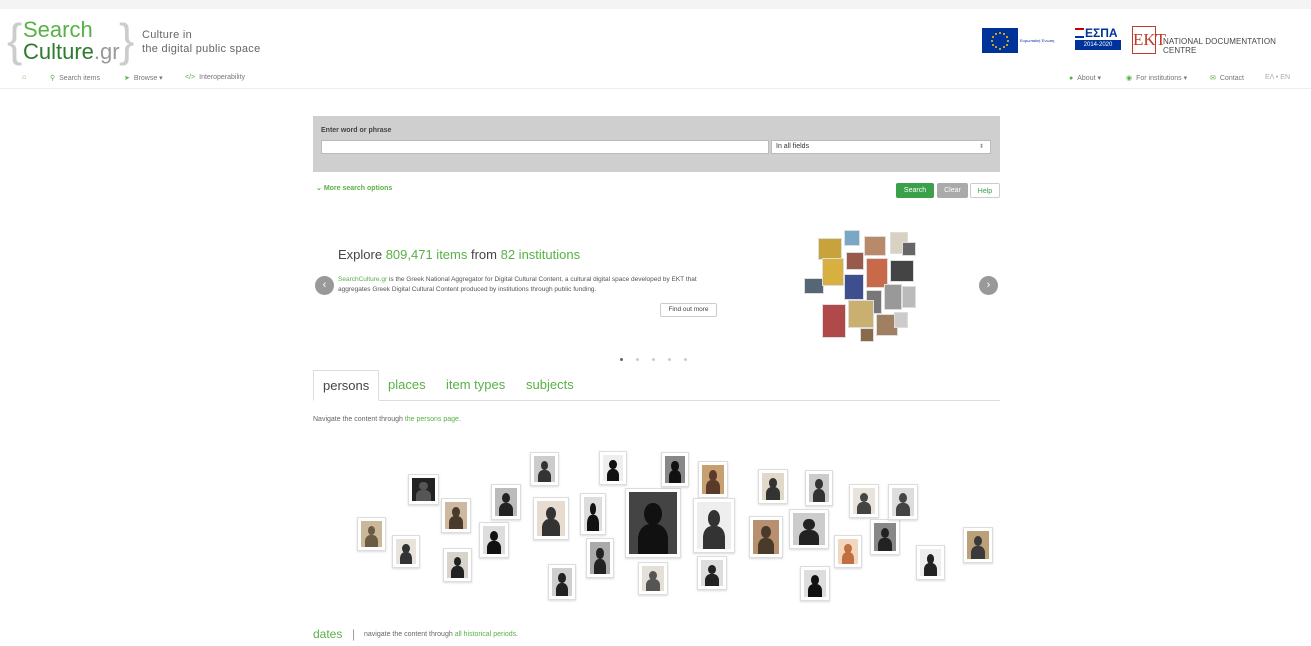  I want to click on site-logo: { Search Culture.gr }, so click(71, 40).